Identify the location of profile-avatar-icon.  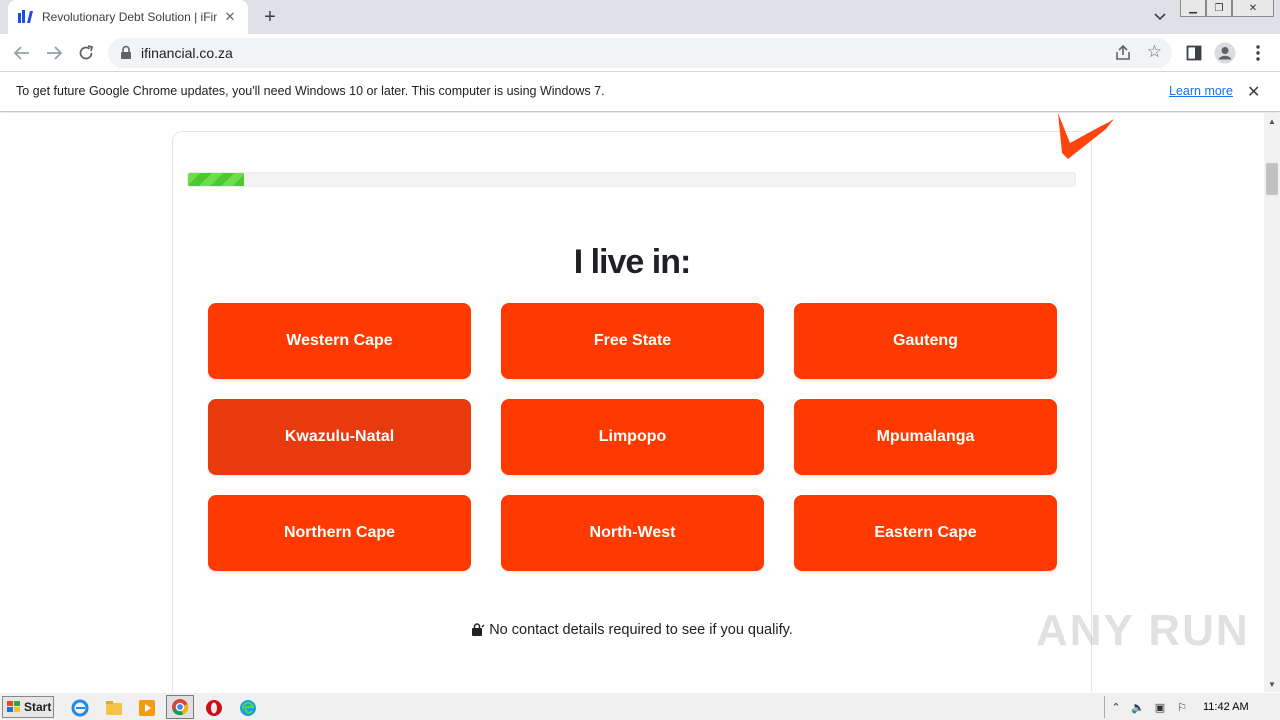
(1225, 53).